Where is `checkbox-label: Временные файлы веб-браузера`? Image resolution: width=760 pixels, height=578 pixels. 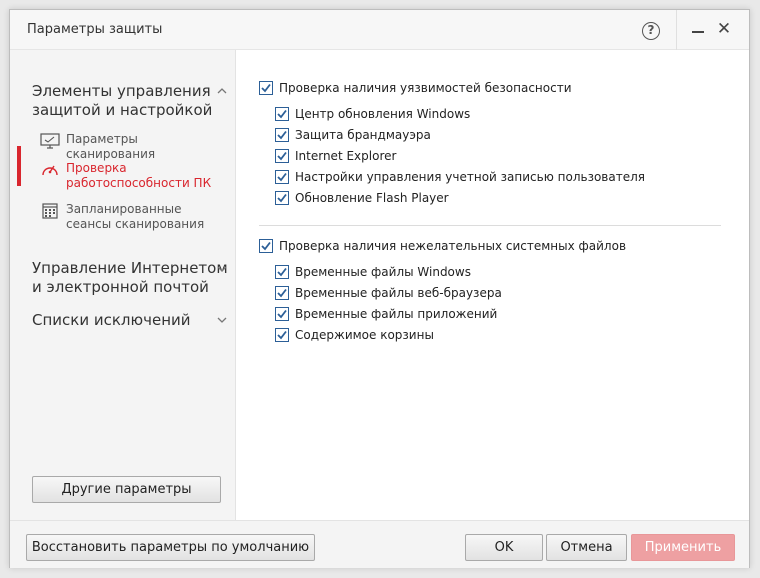 checkbox-label: Временные файлы веб-браузера is located at coordinates (398, 293).